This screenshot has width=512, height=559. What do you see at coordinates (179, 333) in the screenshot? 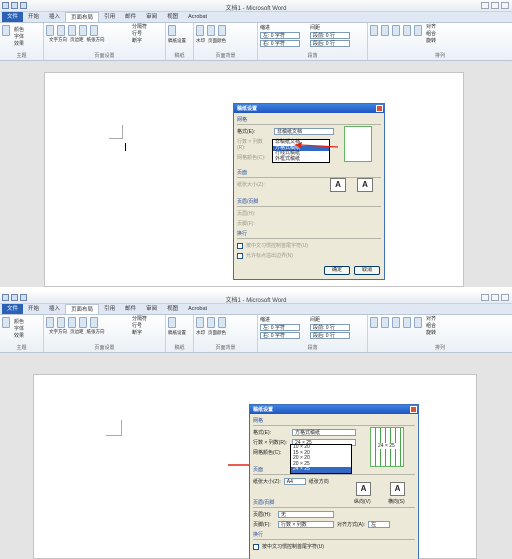
I see `manuscript-settings-button: 稿纸设置` at bounding box center [179, 333].